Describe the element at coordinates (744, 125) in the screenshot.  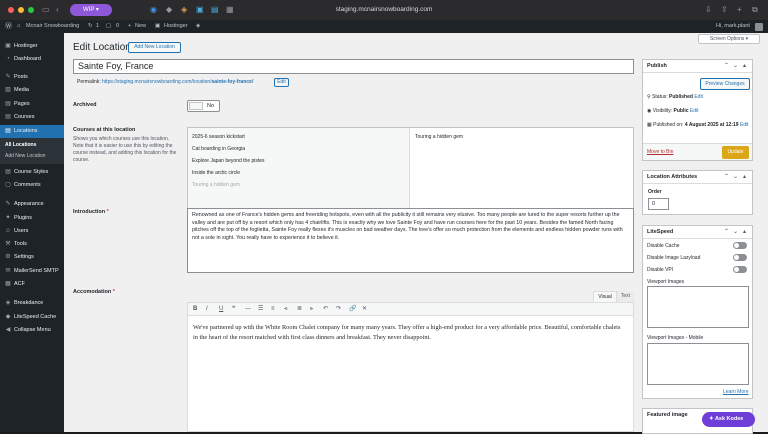
I see `published-edit-link: Edit` at that location.